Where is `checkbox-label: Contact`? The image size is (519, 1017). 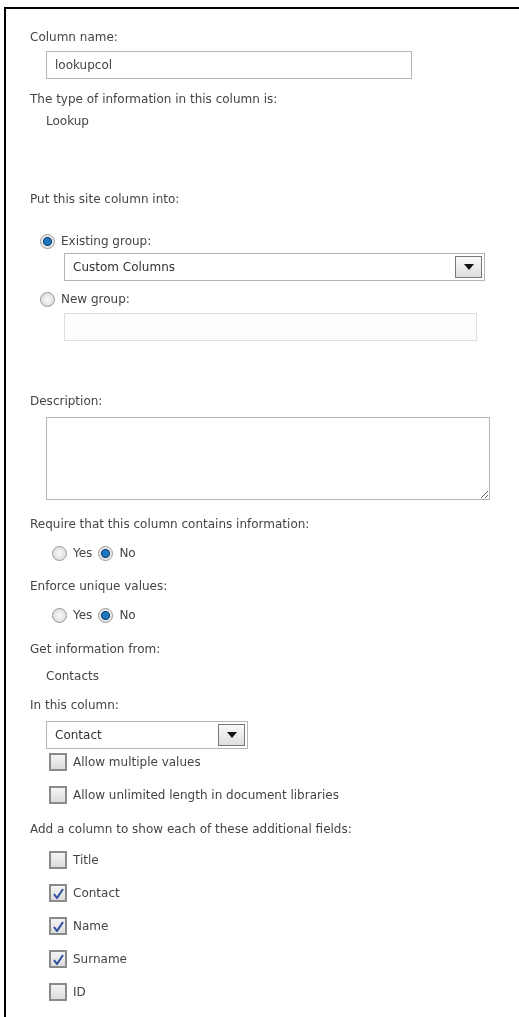 checkbox-label: Contact is located at coordinates (96, 893).